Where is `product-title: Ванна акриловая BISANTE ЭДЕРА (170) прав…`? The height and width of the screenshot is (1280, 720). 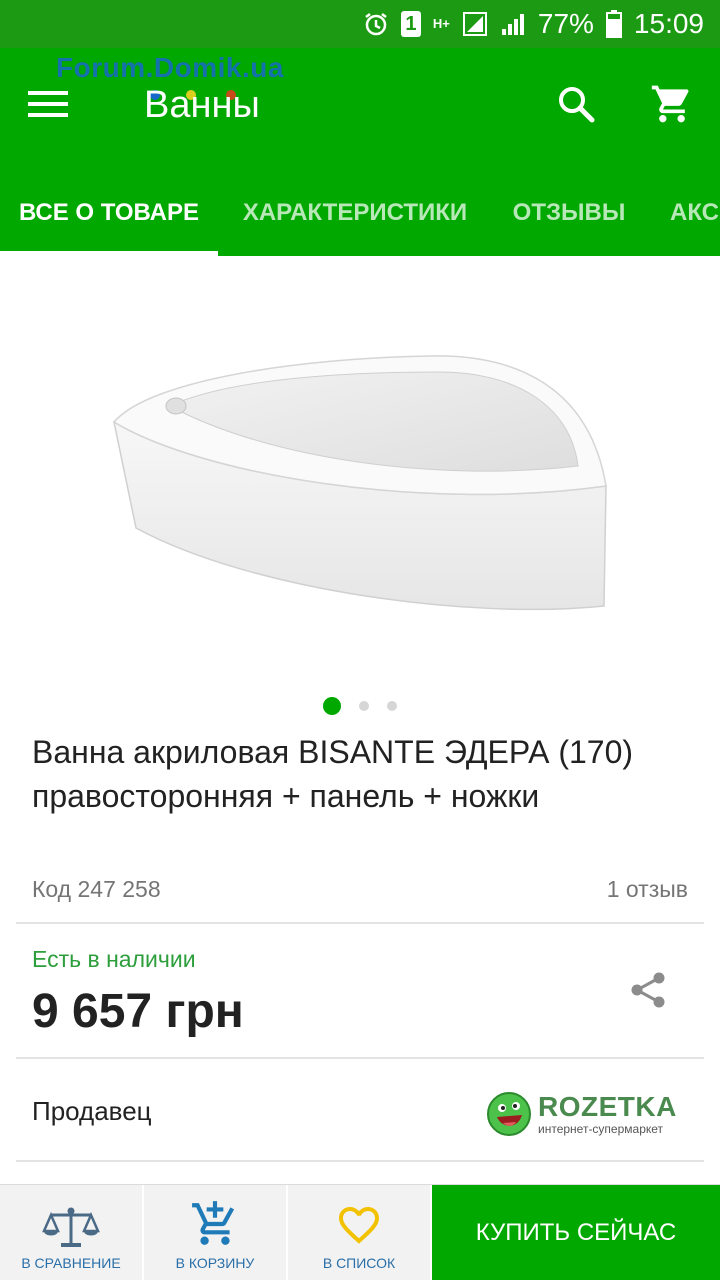
product-title: Ванна акриловая BISANTE ЭДЕРА (170) прав… is located at coordinates (333, 774).